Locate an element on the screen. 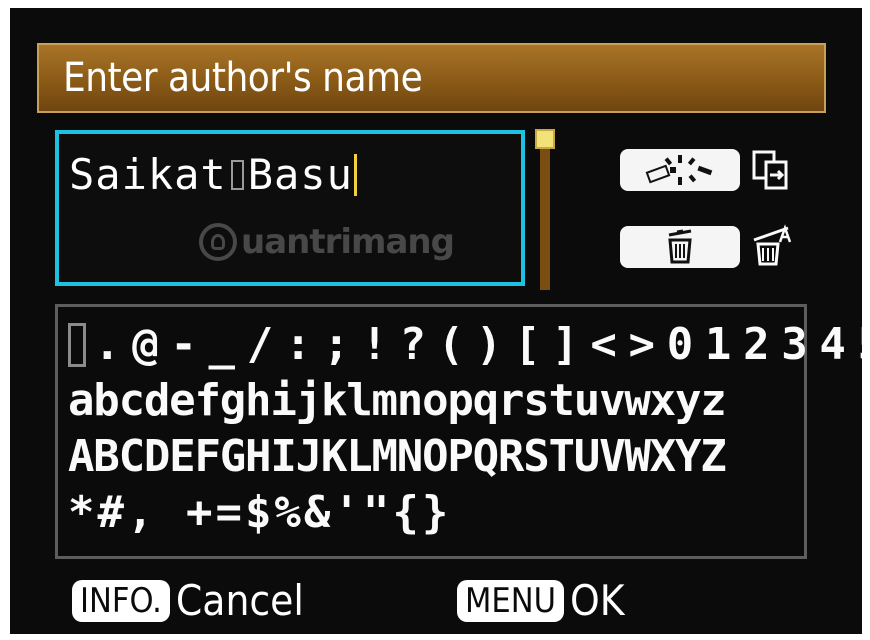 The width and height of the screenshot is (870, 640). delete-character-button is located at coordinates (680, 170).